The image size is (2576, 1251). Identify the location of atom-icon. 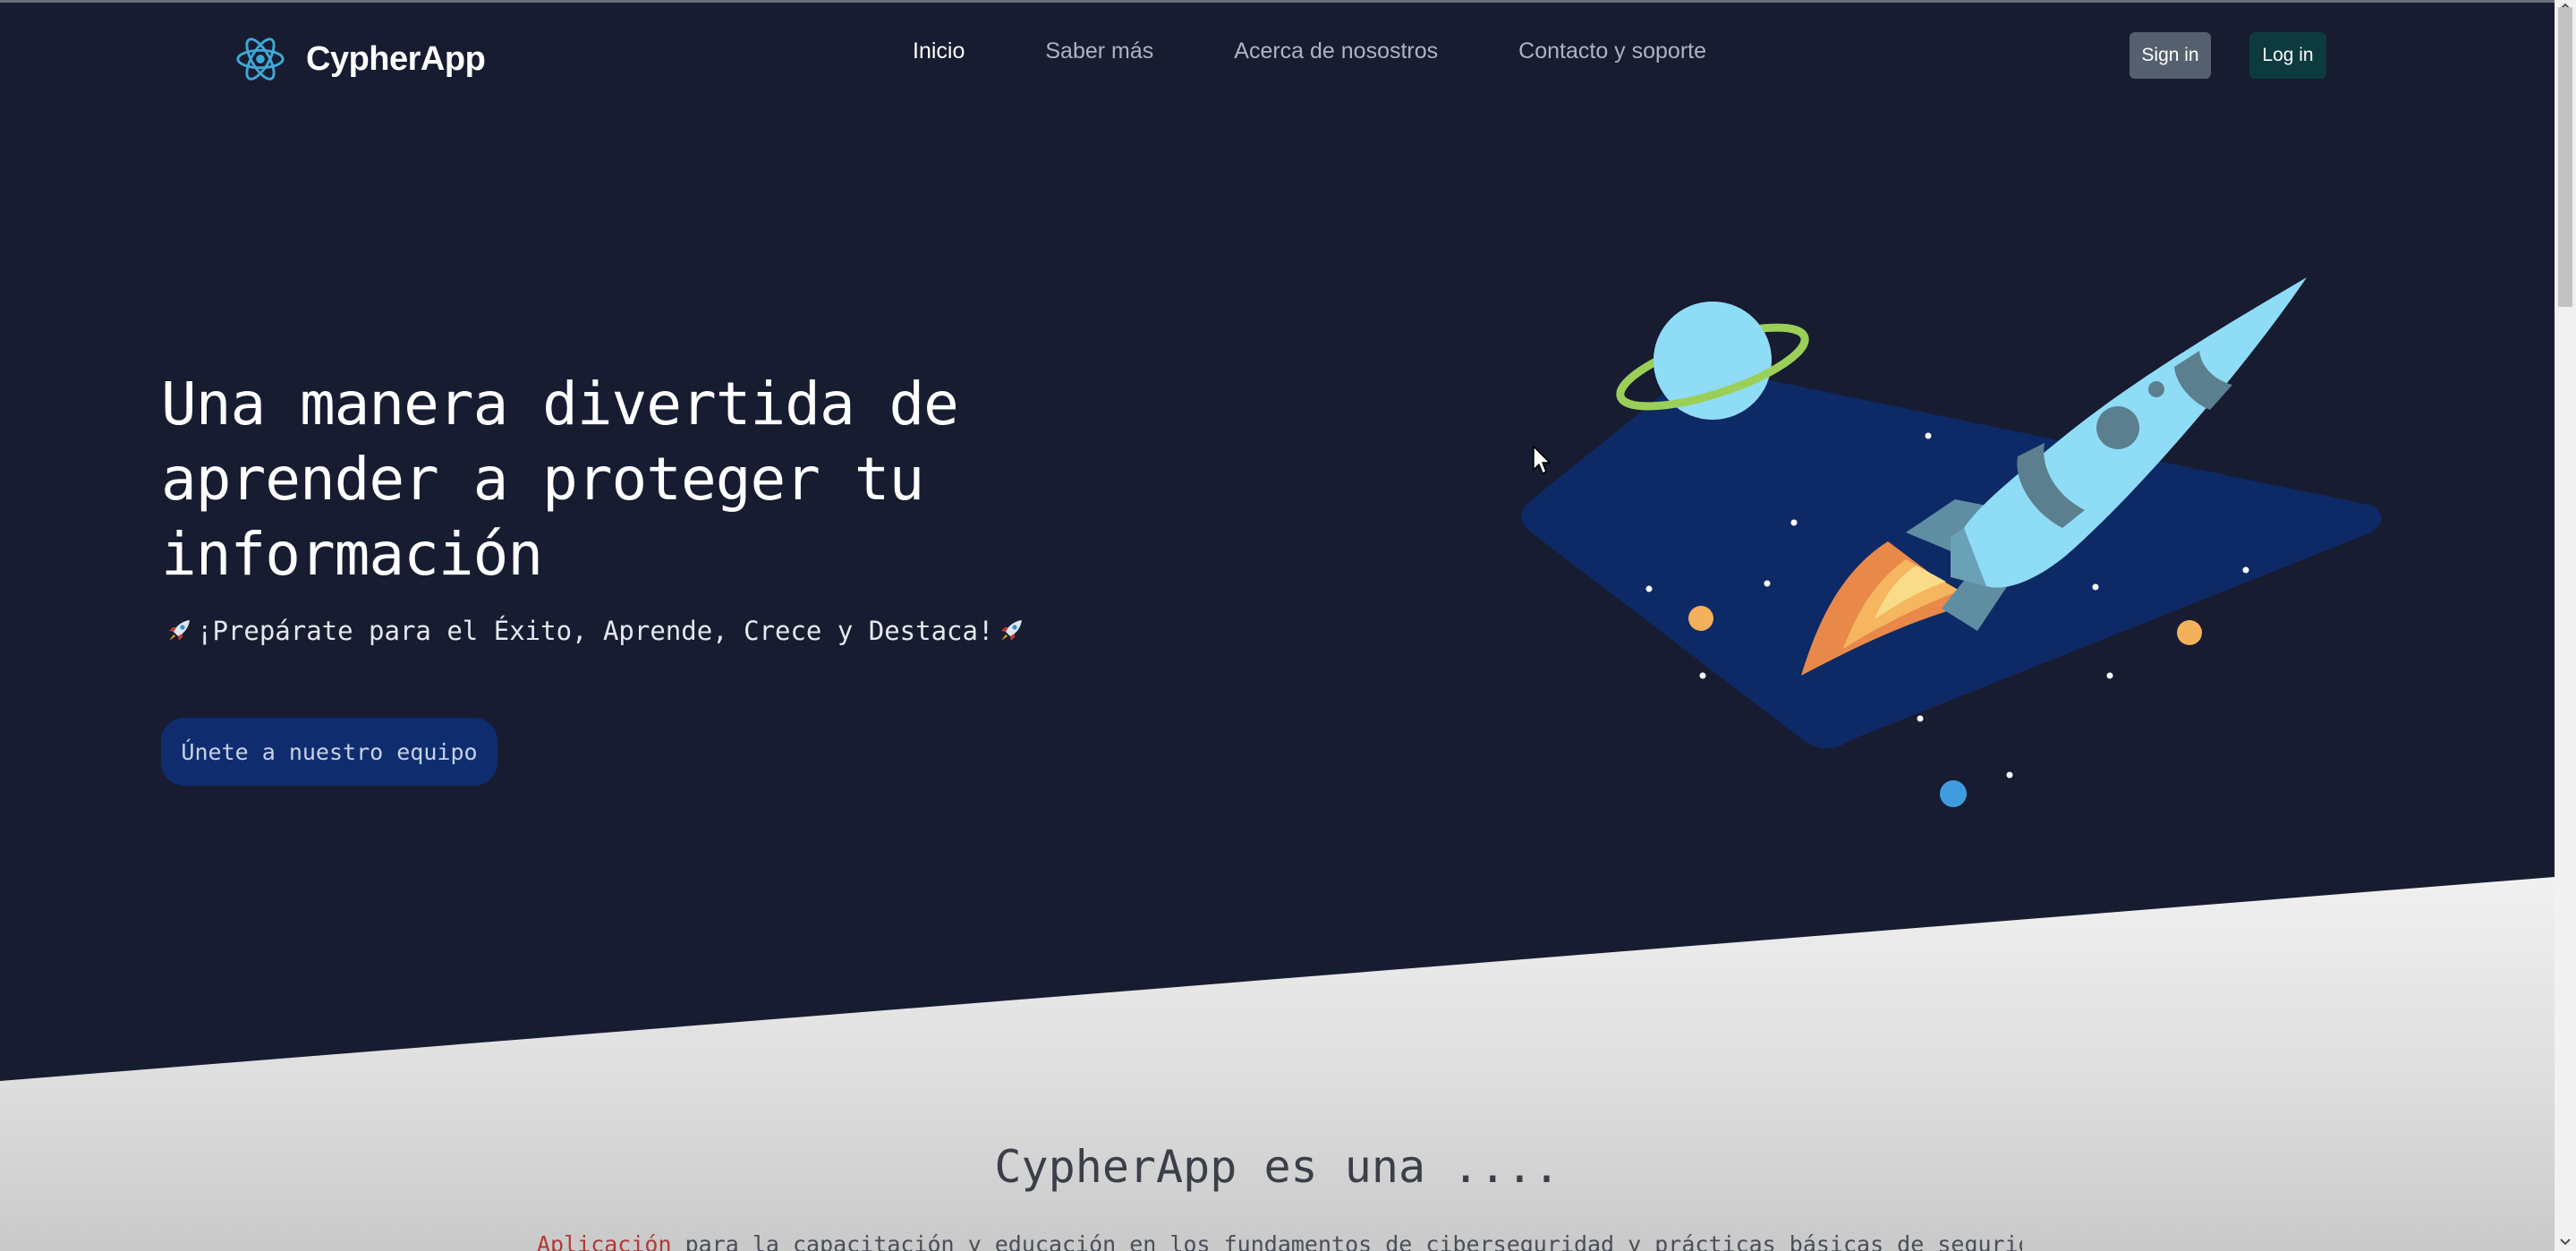
(260, 59).